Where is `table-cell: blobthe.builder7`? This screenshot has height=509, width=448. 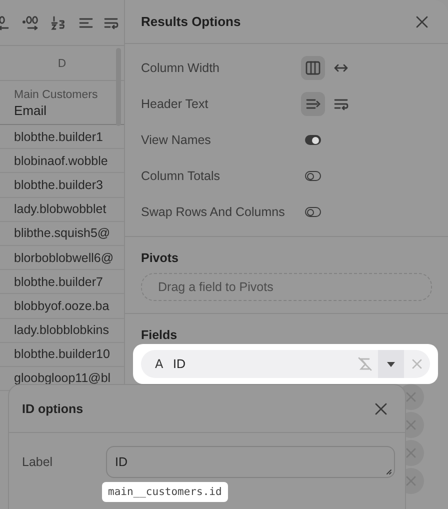 table-cell: blobthe.builder7 is located at coordinates (62, 282).